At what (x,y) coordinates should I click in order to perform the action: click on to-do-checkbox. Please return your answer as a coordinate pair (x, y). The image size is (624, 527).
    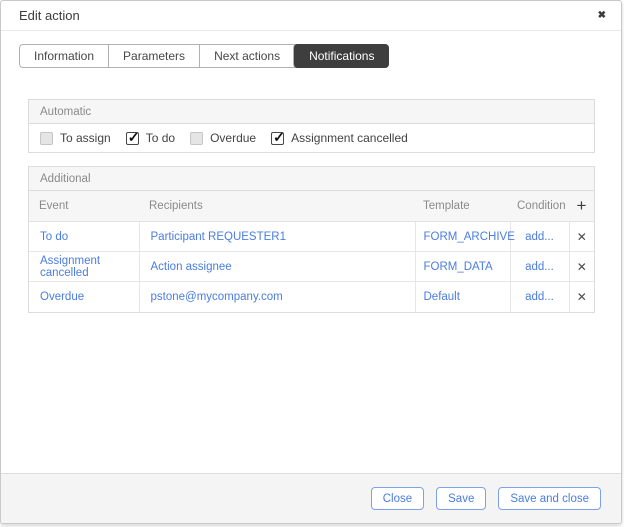
    Looking at the image, I should click on (132, 137).